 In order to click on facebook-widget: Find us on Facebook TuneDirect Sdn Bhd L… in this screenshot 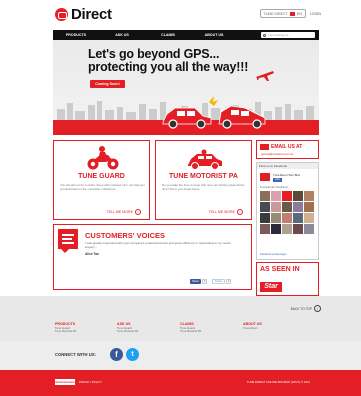, I will do `click(287, 211)`.